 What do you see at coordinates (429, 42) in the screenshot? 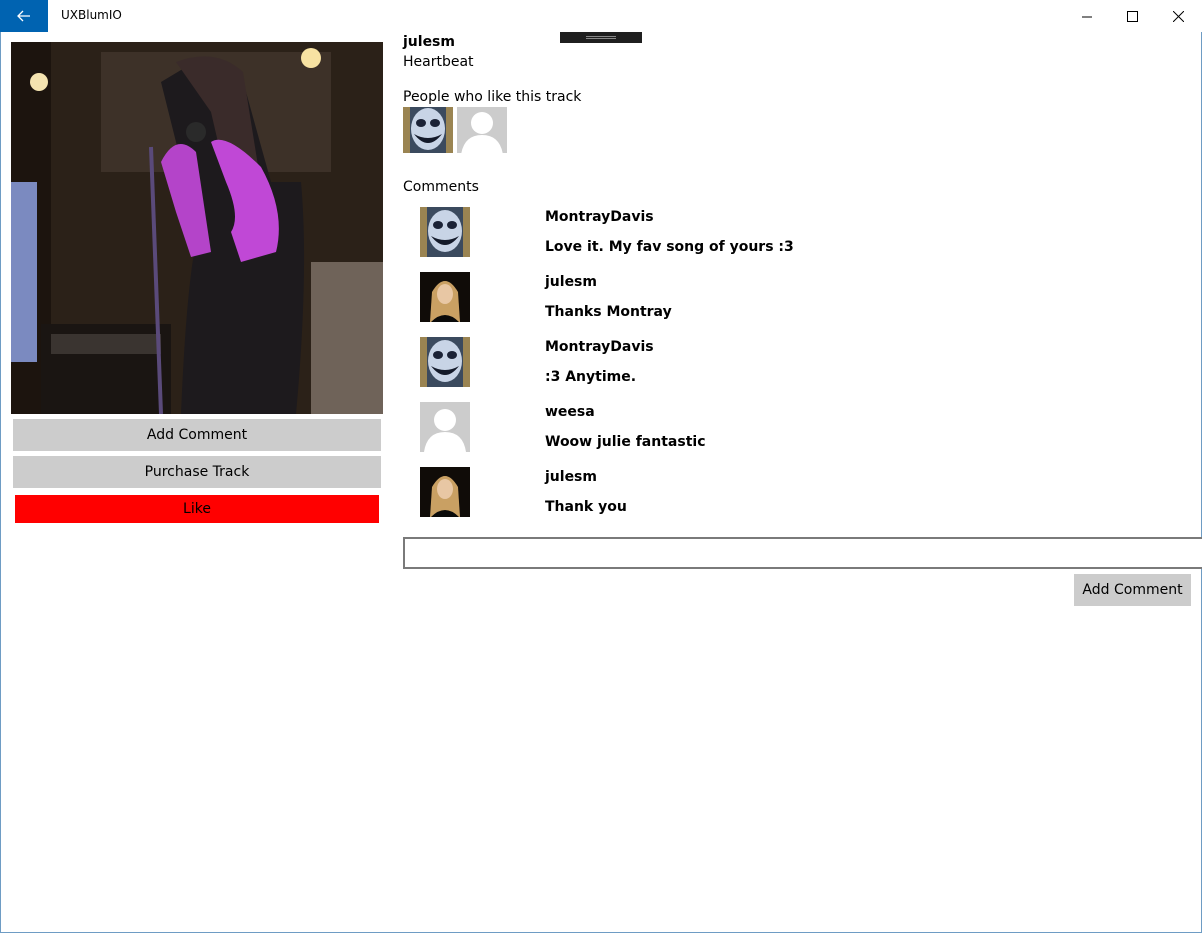
I see `artist-name: julesm` at bounding box center [429, 42].